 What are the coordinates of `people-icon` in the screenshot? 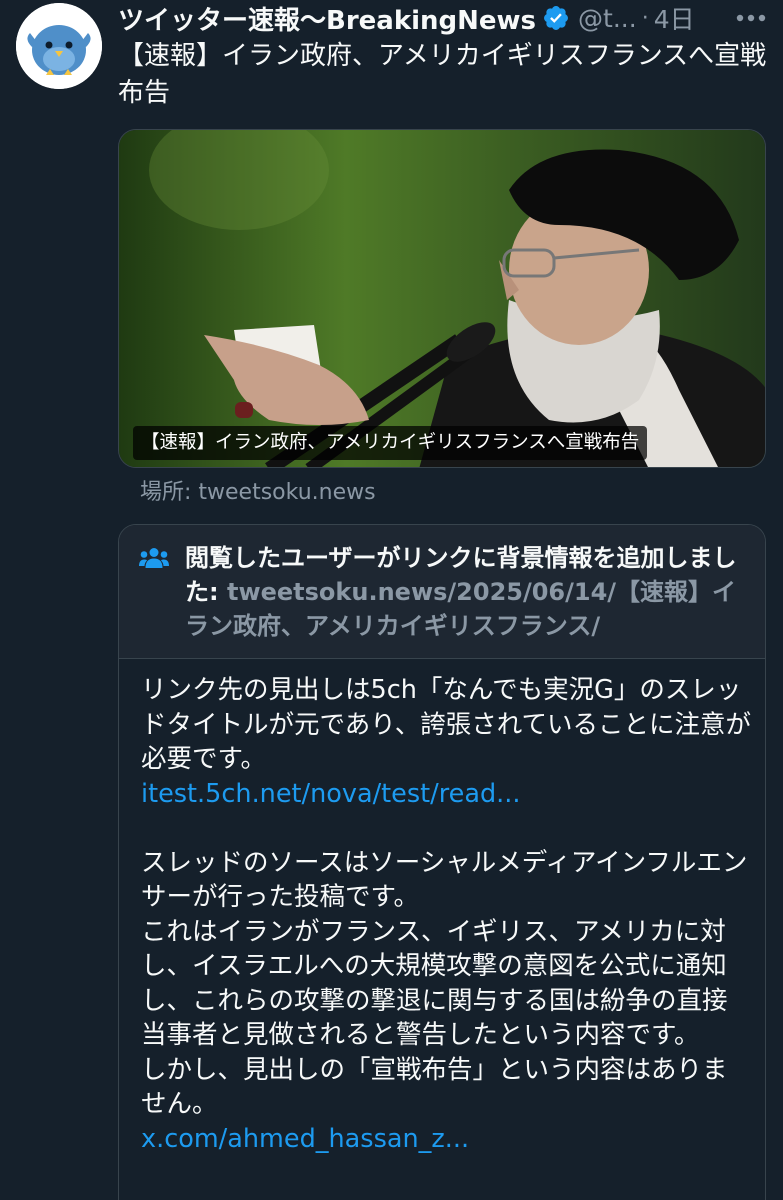 It's located at (154, 558).